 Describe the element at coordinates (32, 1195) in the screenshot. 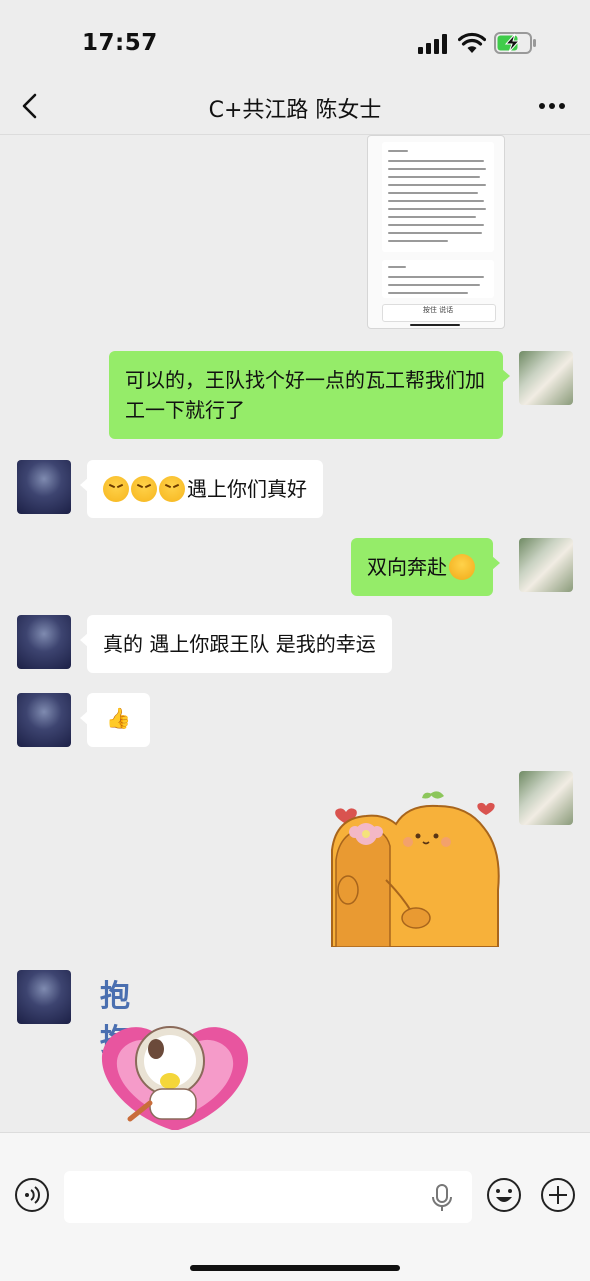

I see `voice-icon` at that location.